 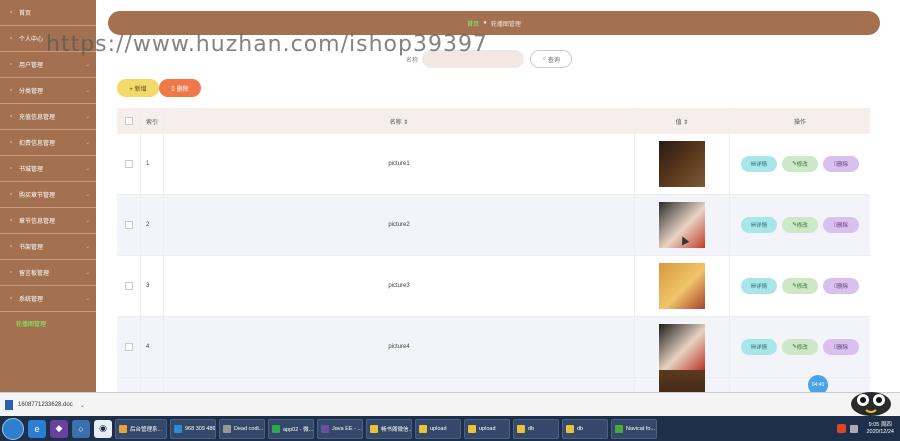 I want to click on ie-icon: e, so click(x=37, y=428).